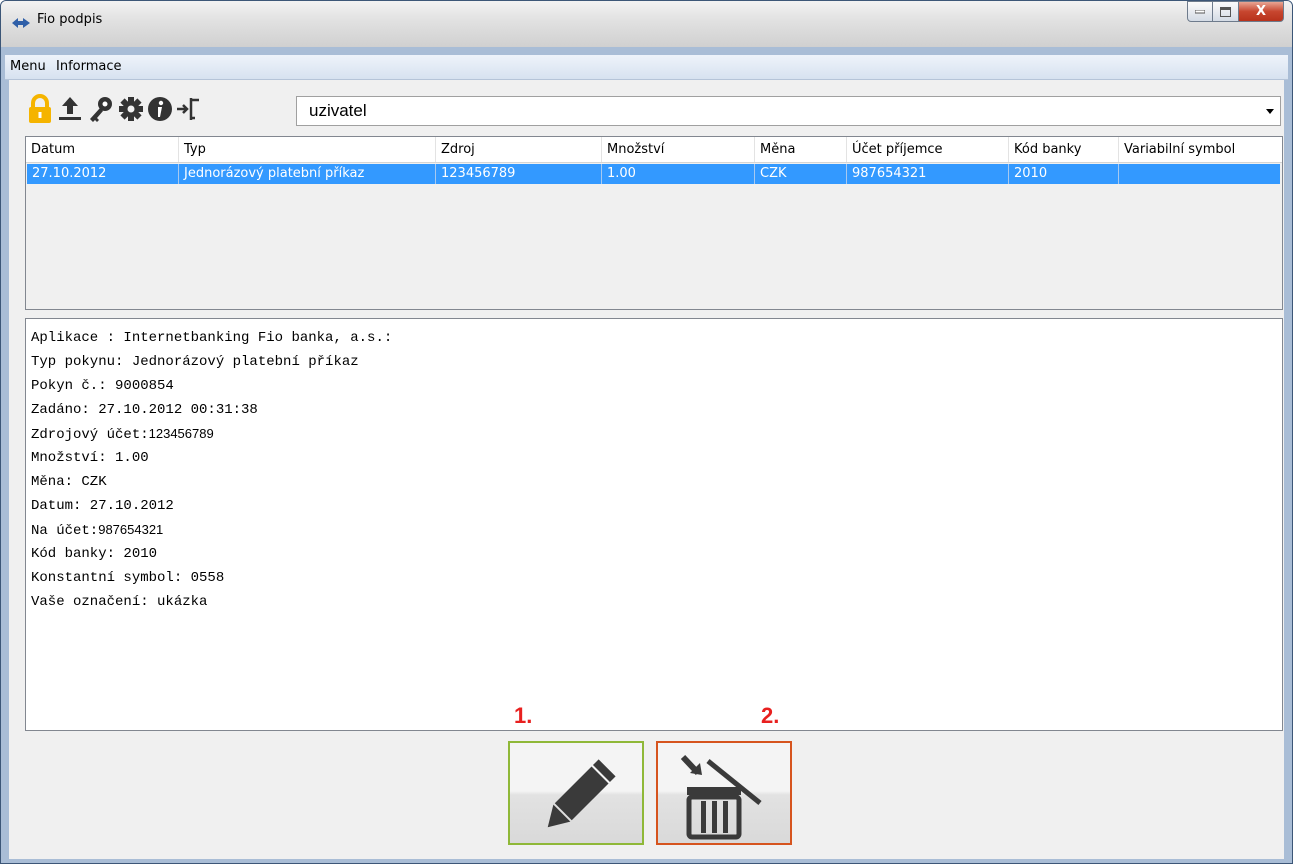  I want to click on step-label-1: 1., so click(523, 715).